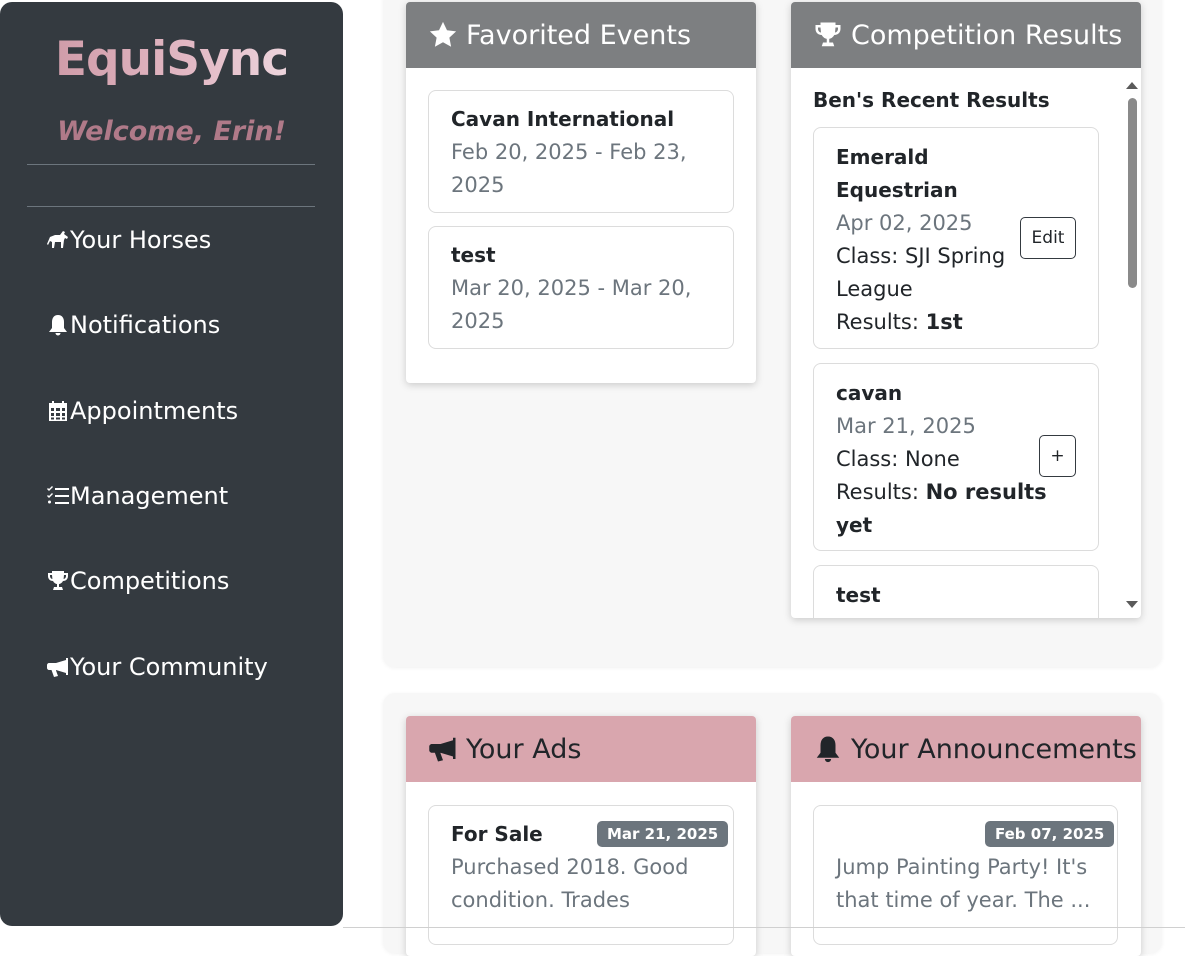 This screenshot has height=956, width=1185. What do you see at coordinates (154, 411) in the screenshot?
I see `sidebar-item-label: Appointments` at bounding box center [154, 411].